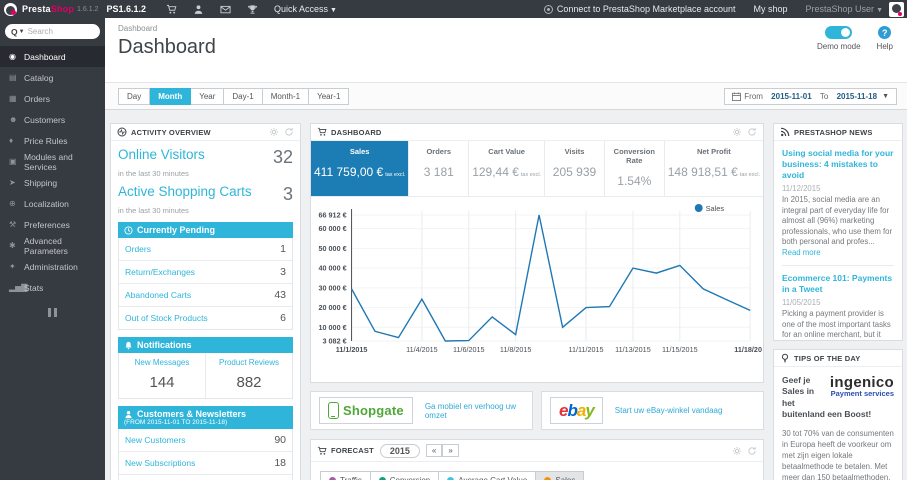 The width and height of the screenshot is (907, 480). I want to click on filter-day: Day, so click(134, 96).